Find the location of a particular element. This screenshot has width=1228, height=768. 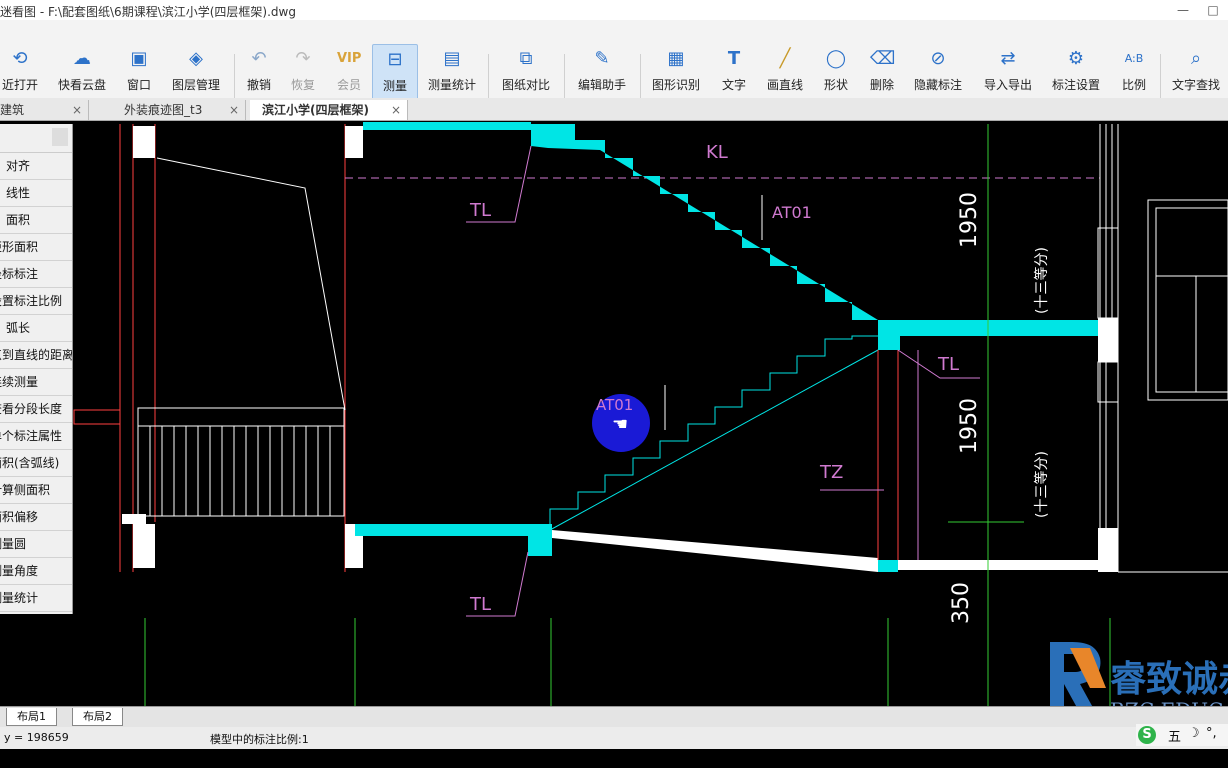

tl-label-bottom: TL is located at coordinates (480, 604).